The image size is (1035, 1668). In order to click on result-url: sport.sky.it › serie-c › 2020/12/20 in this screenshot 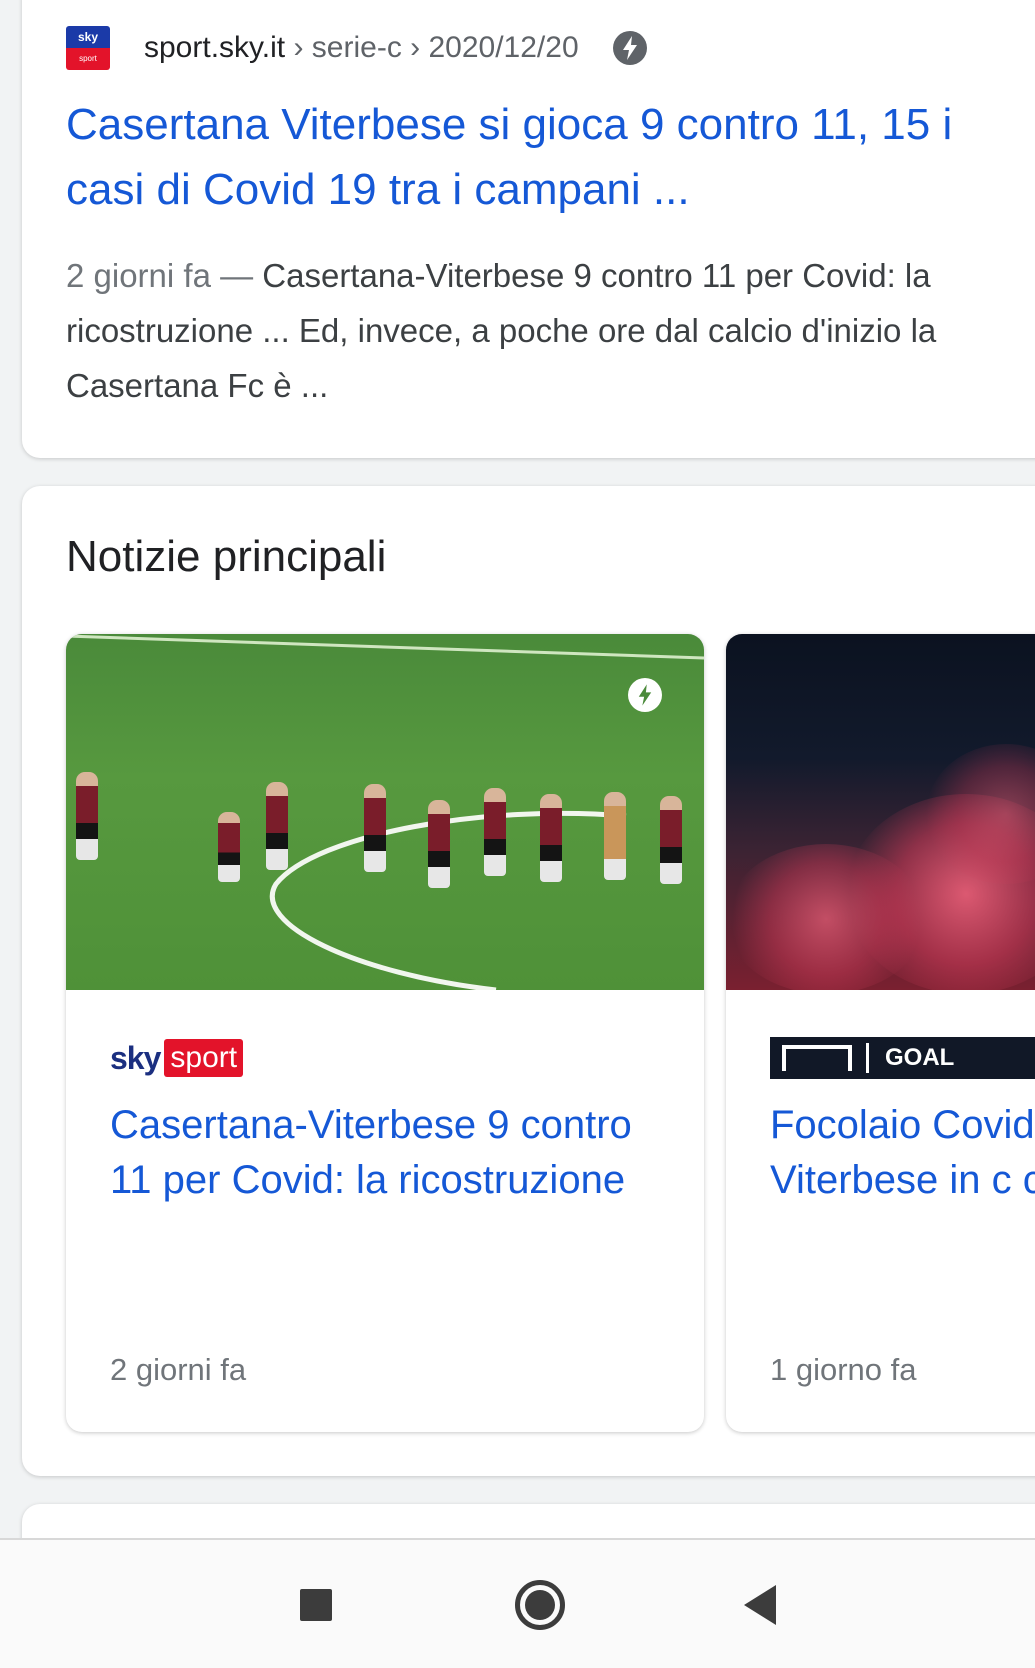, I will do `click(361, 48)`.